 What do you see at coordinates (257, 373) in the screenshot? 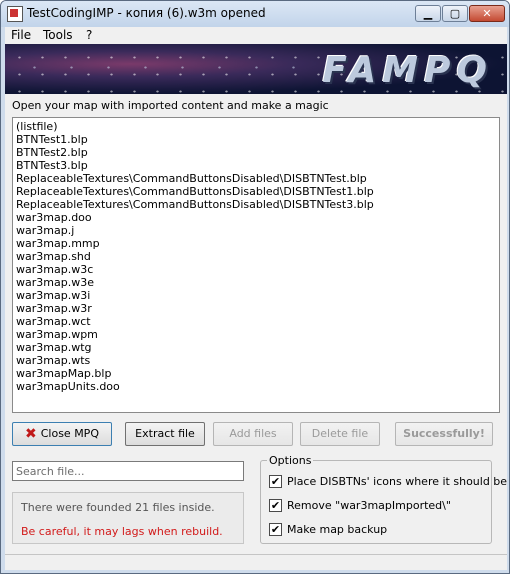
I see `file-list-item: war3mapMap.blp` at bounding box center [257, 373].